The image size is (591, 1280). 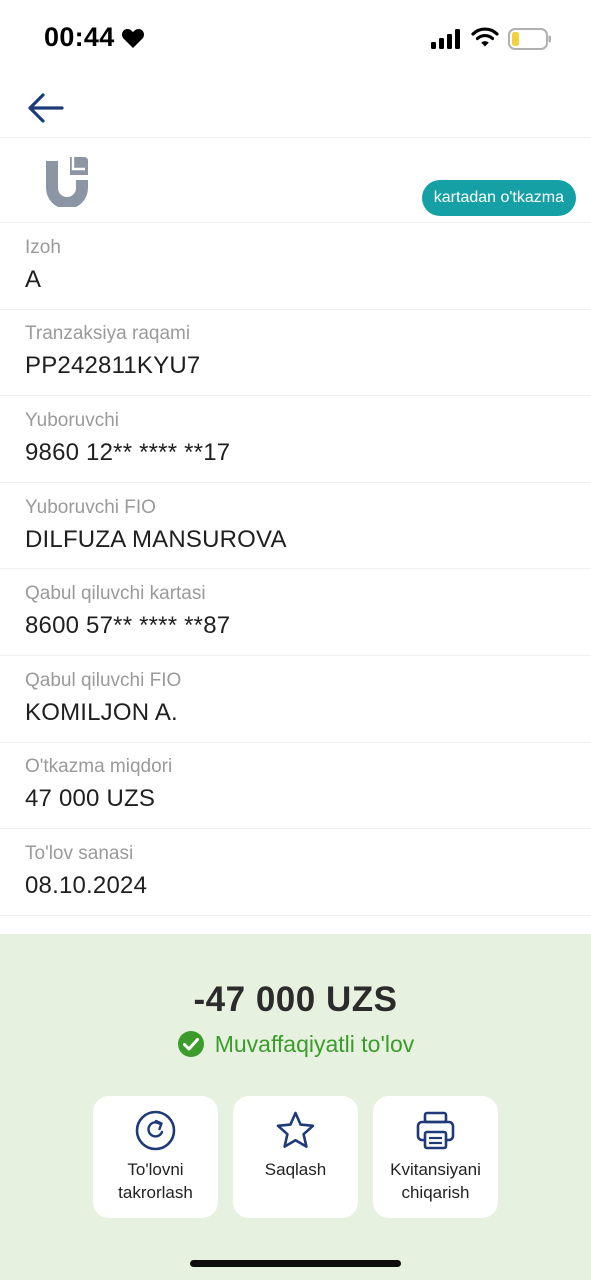 I want to click on detail-label: O'tkazma miqdori, so click(x=99, y=767).